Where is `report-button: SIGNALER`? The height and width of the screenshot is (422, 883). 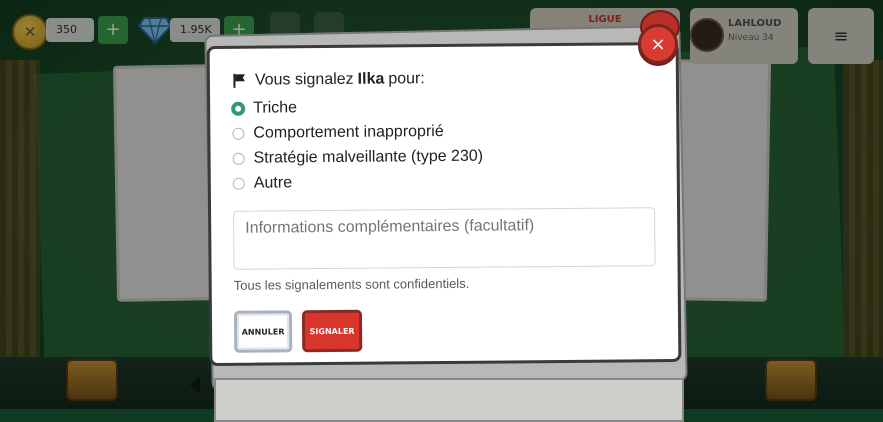 report-button: SIGNALER is located at coordinates (332, 331).